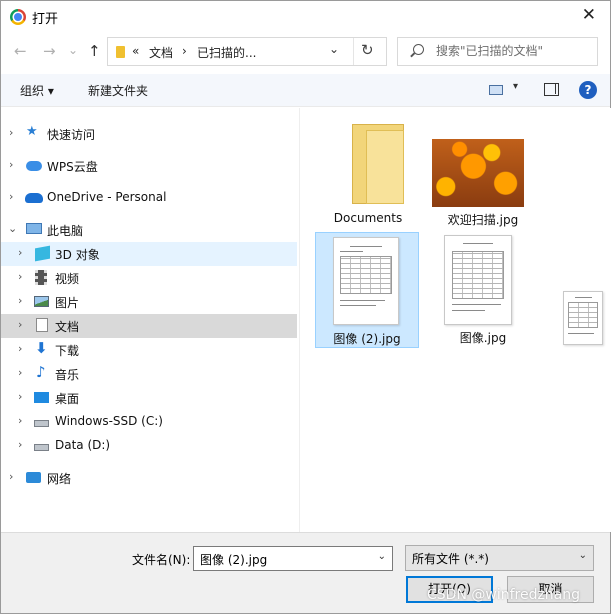  I want to click on close-button: ✕, so click(589, 15).